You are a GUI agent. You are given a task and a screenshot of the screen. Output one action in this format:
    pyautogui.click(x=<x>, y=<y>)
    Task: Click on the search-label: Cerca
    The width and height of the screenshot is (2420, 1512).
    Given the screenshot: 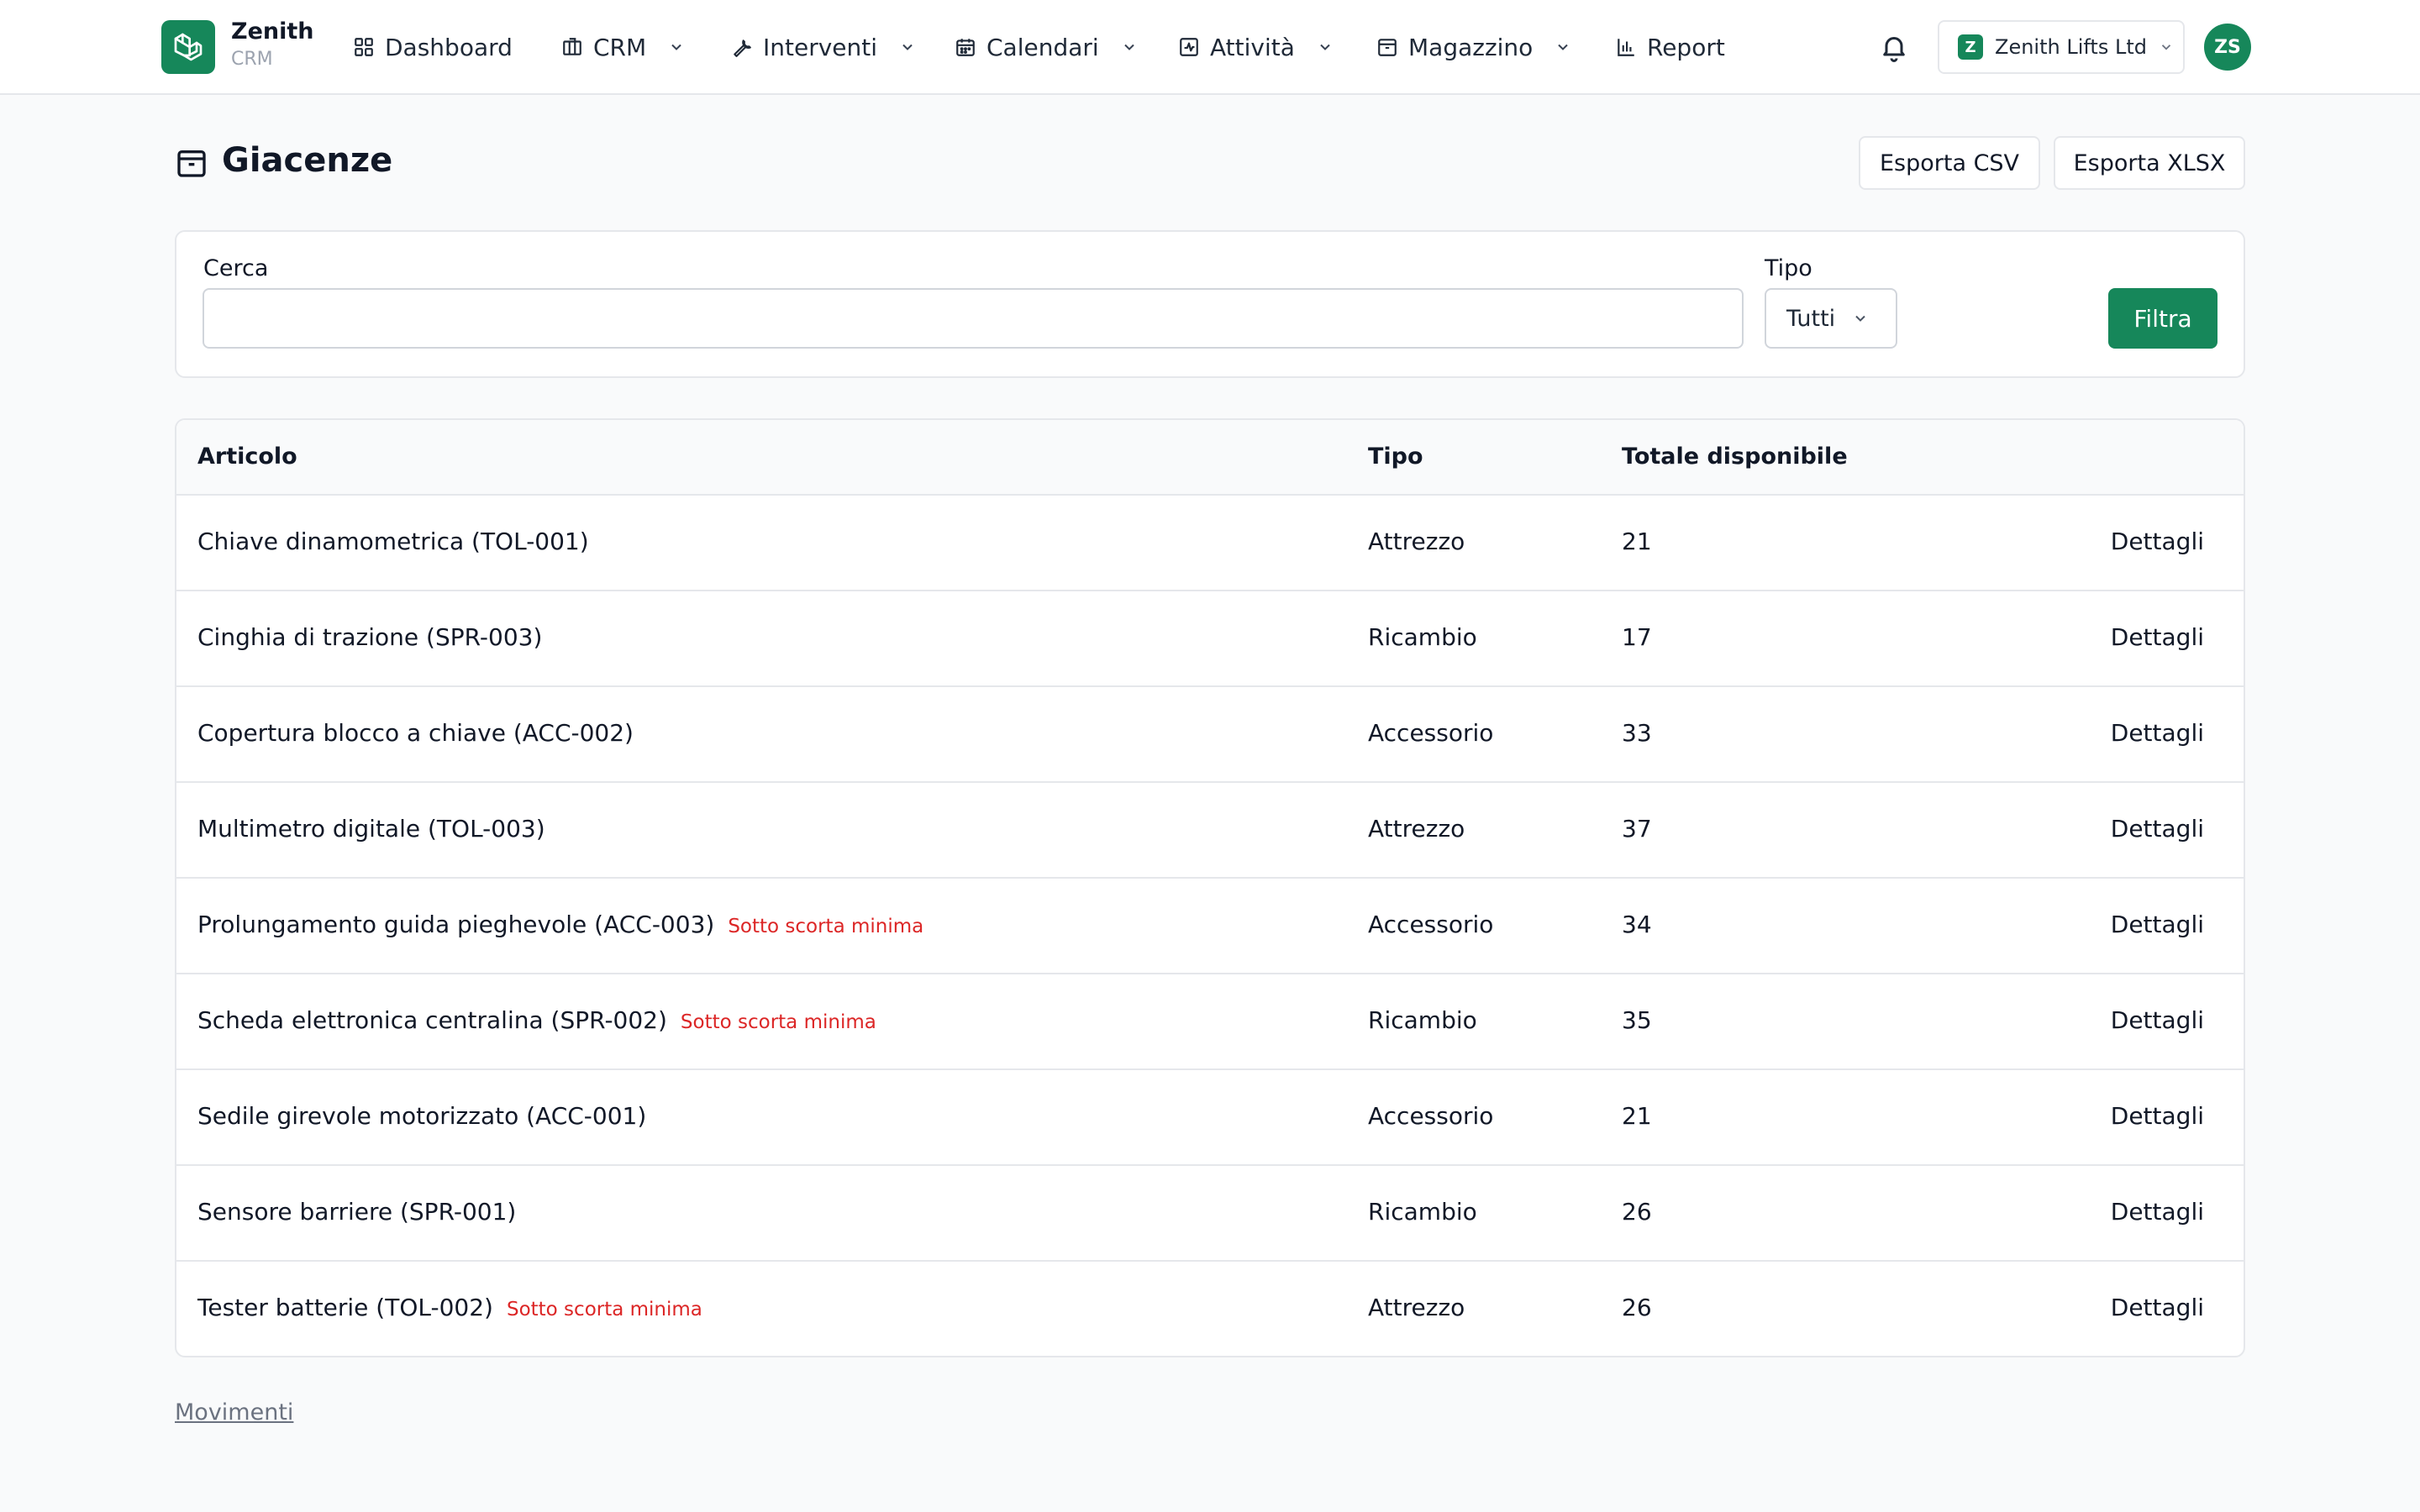 What is the action you would take?
    pyautogui.click(x=236, y=268)
    